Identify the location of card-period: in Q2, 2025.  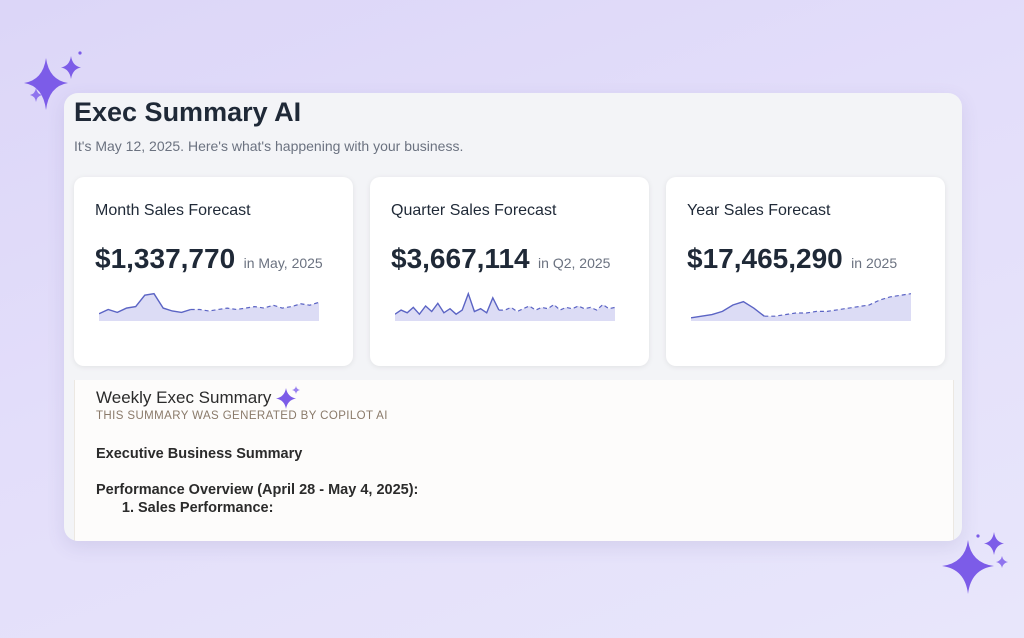
(574, 263).